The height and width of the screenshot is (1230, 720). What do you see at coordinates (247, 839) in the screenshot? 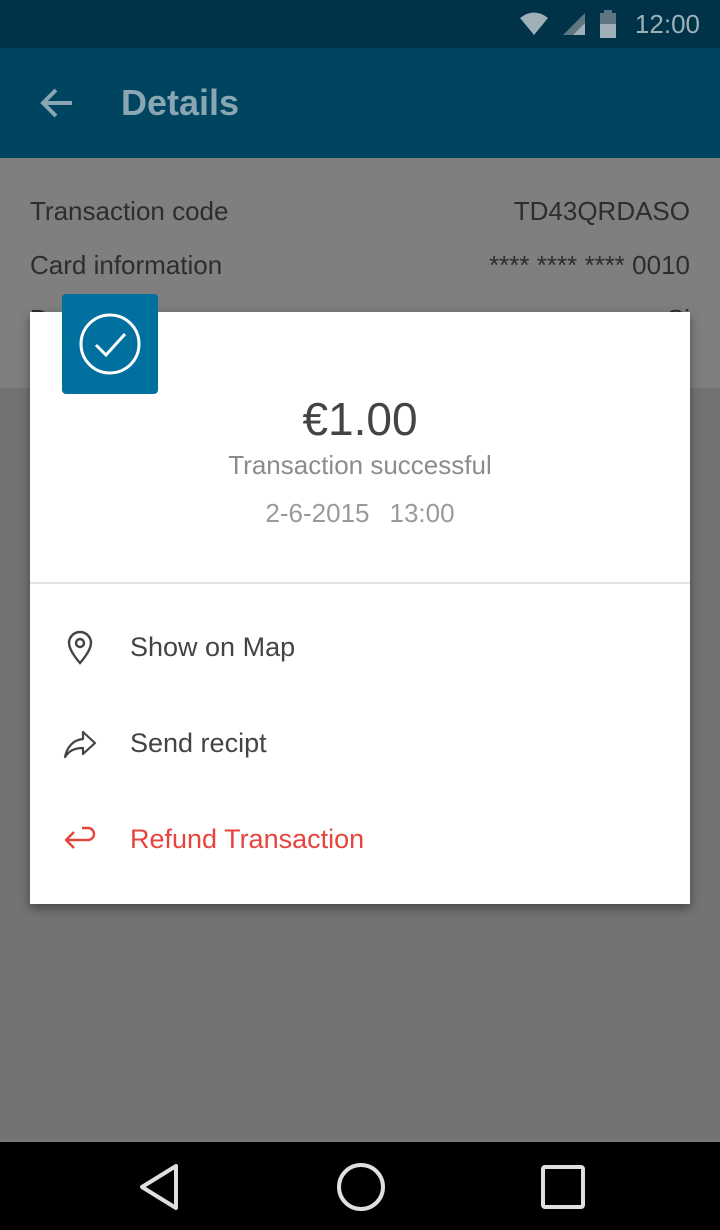
I see `refund-transaction-label: Refund Transaction` at bounding box center [247, 839].